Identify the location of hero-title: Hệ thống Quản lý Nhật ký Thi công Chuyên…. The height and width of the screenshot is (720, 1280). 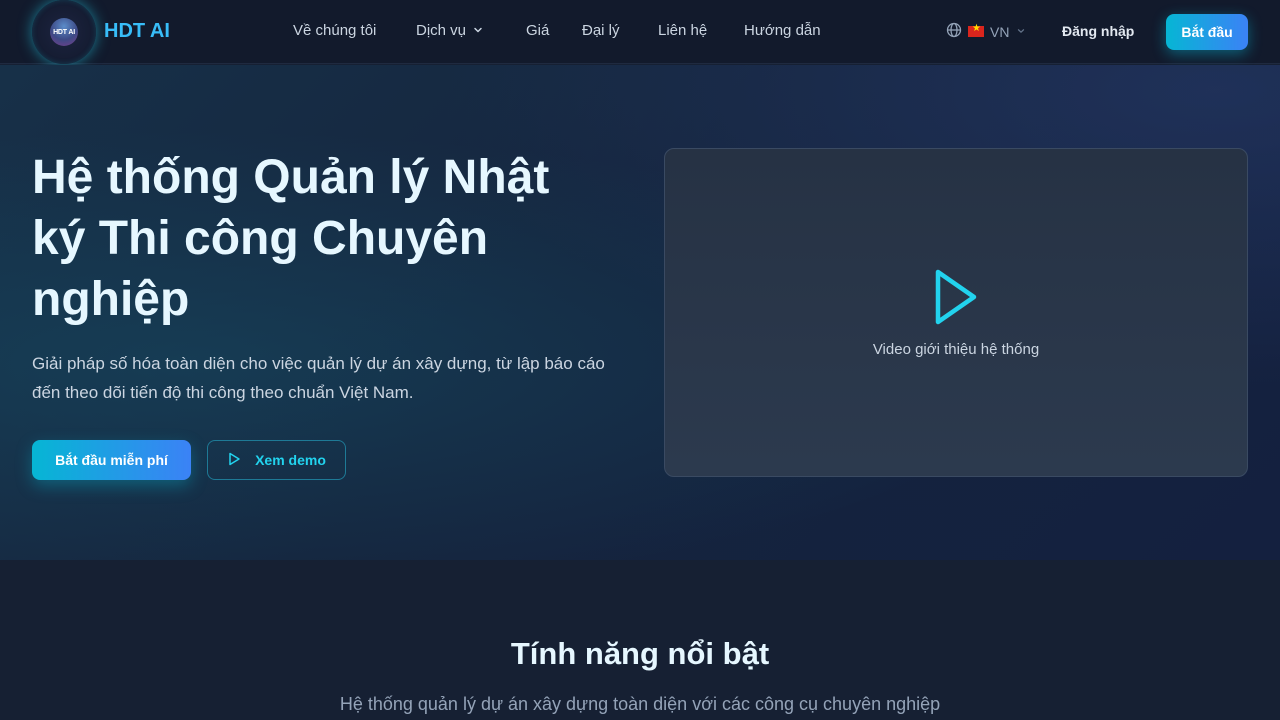
(291, 238).